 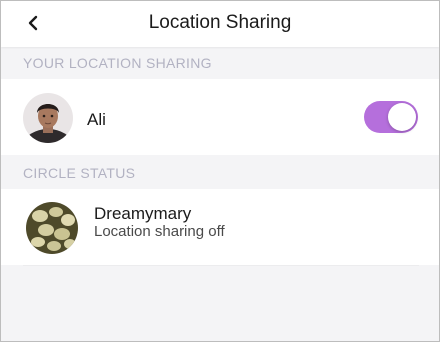 What do you see at coordinates (117, 63) in the screenshot?
I see `section-header-your-location-sharing: YOUR LOCATION SHARING` at bounding box center [117, 63].